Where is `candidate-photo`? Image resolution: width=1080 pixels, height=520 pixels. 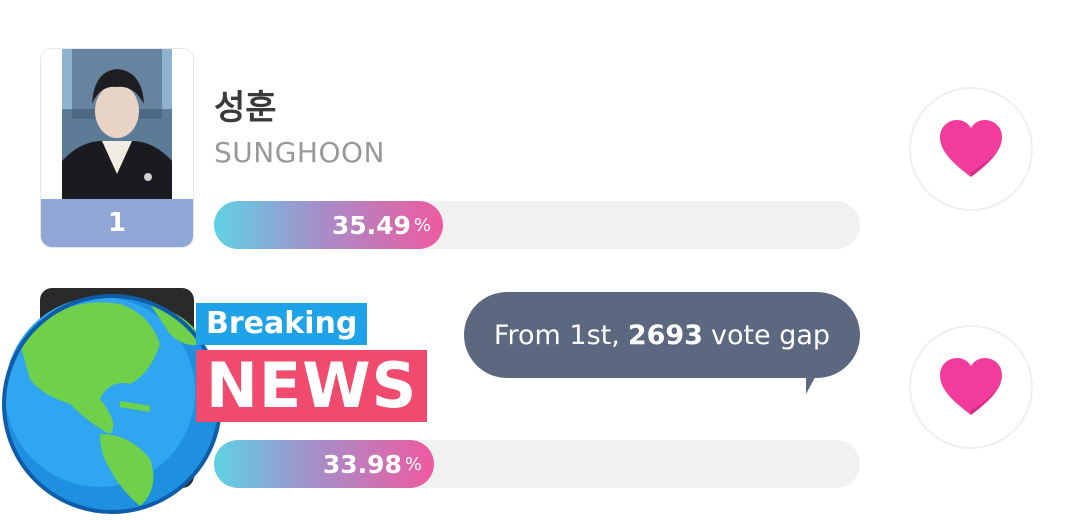
candidate-photo is located at coordinates (117, 125).